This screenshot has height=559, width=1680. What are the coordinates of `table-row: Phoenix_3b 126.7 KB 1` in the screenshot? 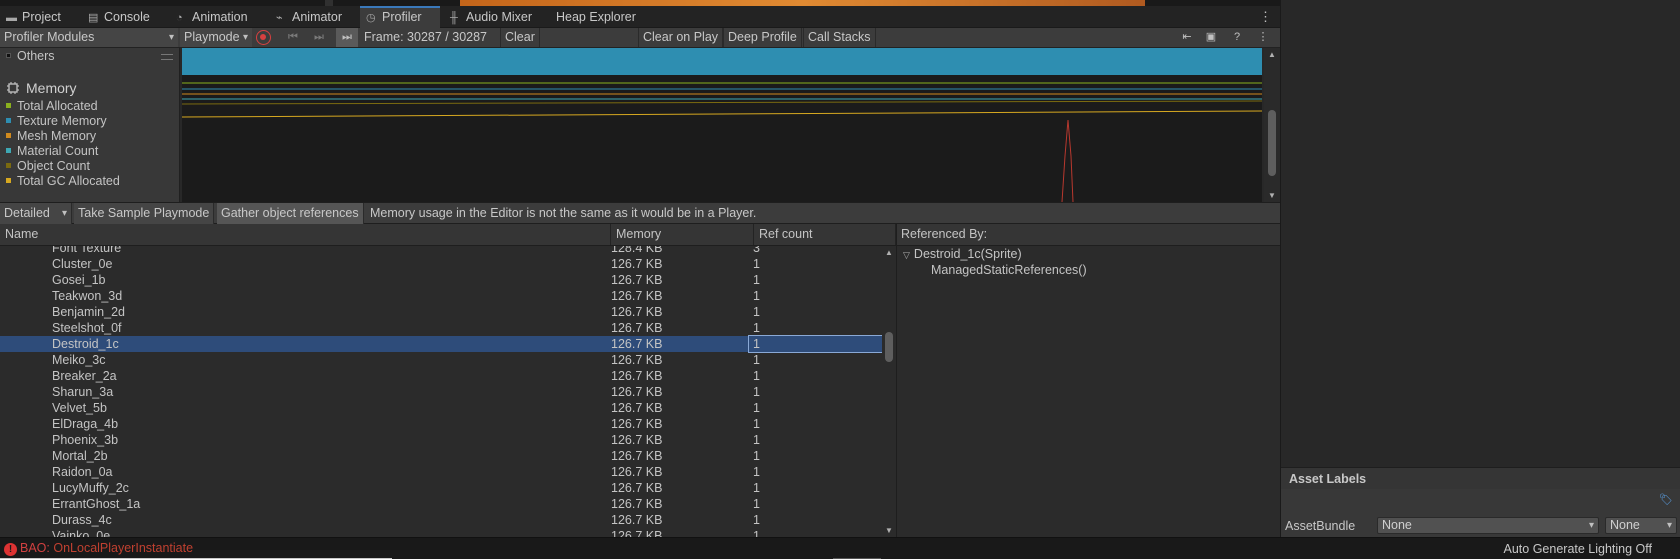 It's located at (441, 440).